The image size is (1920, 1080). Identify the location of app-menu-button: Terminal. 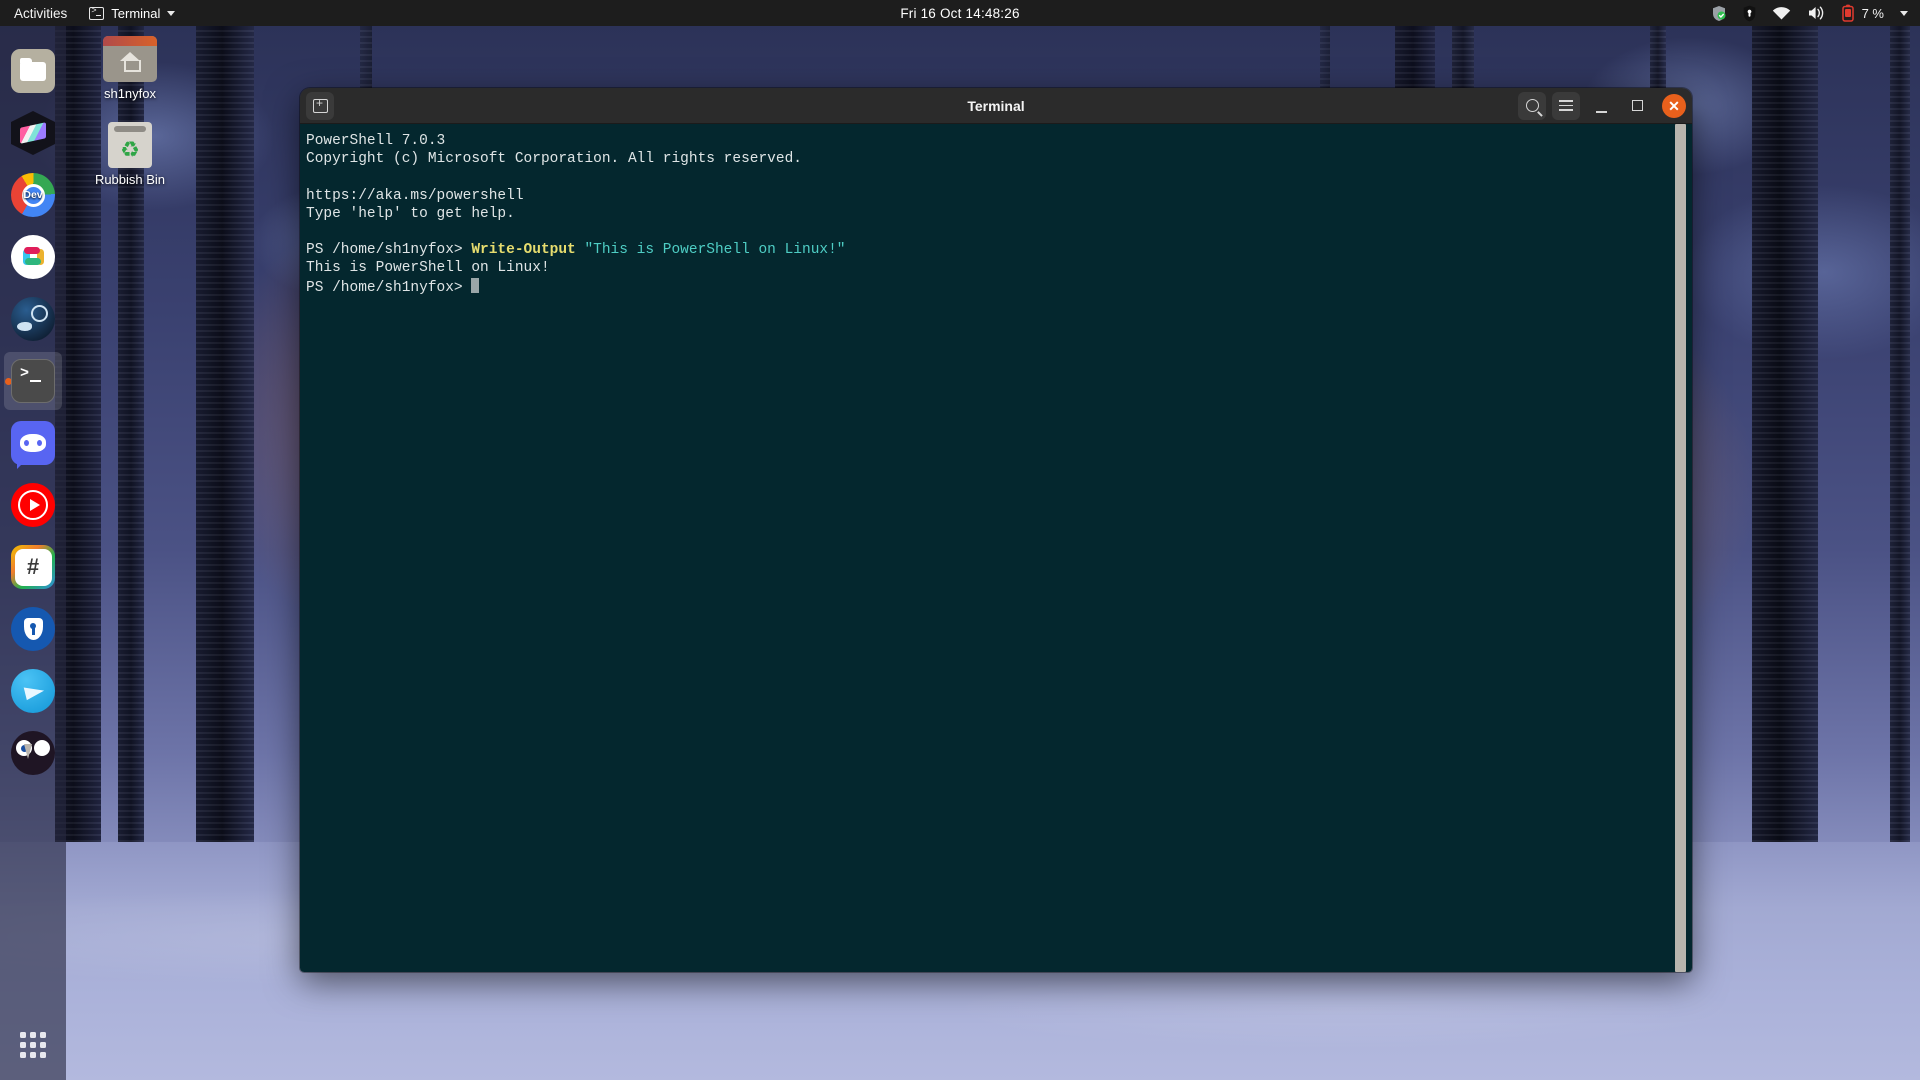
(132, 13).